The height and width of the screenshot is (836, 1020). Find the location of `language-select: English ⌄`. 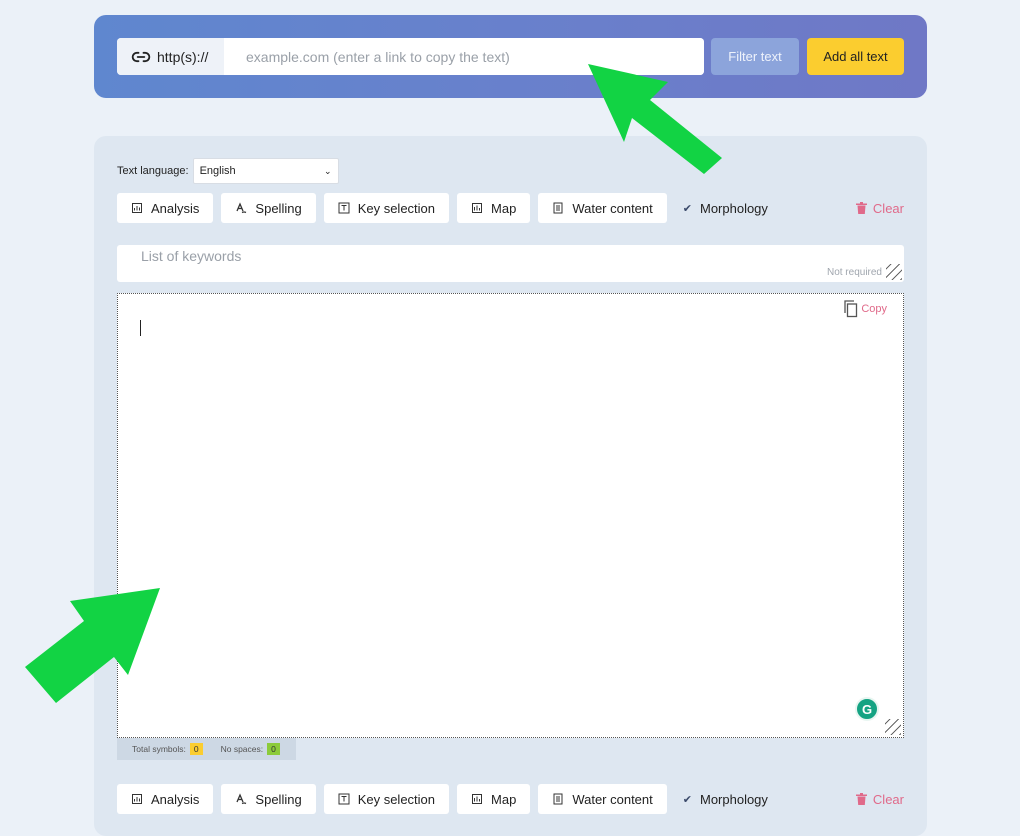

language-select: English ⌄ is located at coordinates (265, 171).